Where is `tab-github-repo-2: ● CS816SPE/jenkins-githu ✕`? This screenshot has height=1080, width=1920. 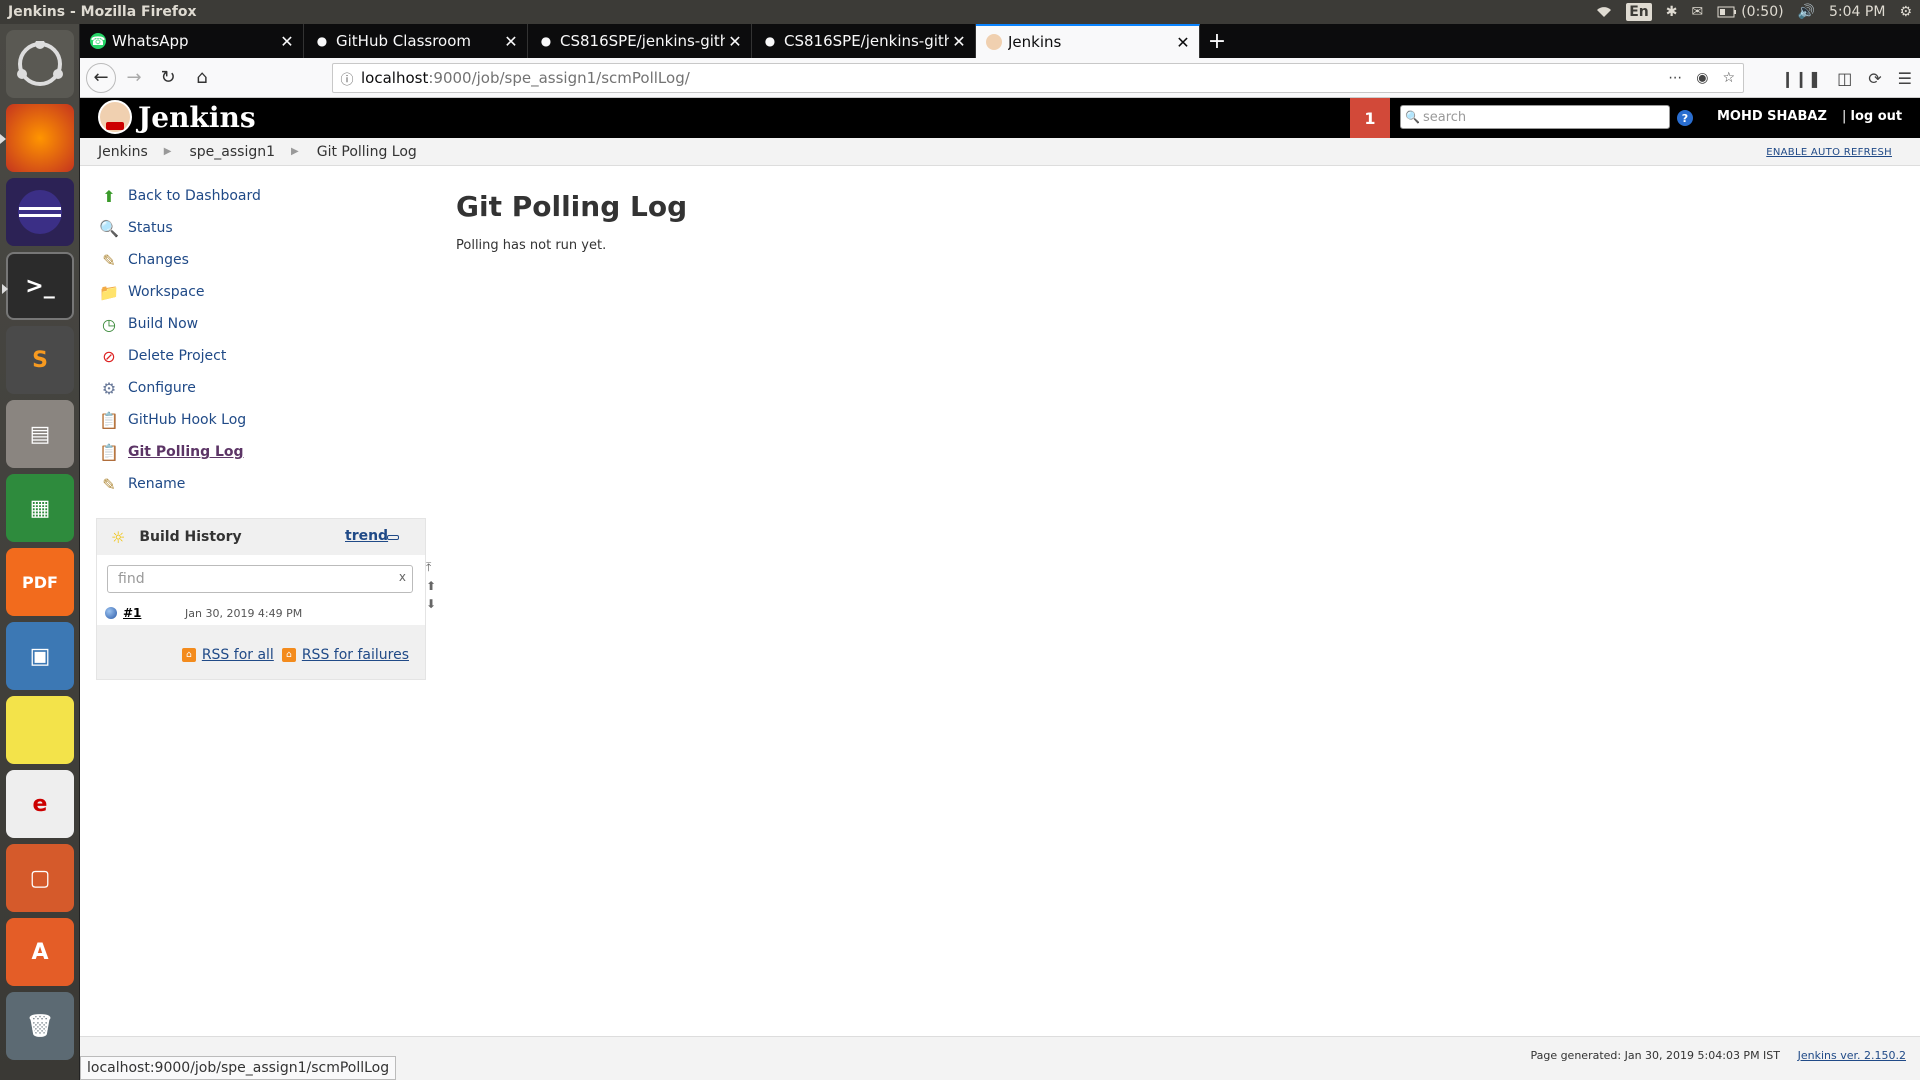 tab-github-repo-2: ● CS816SPE/jenkins-githu ✕ is located at coordinates (864, 41).